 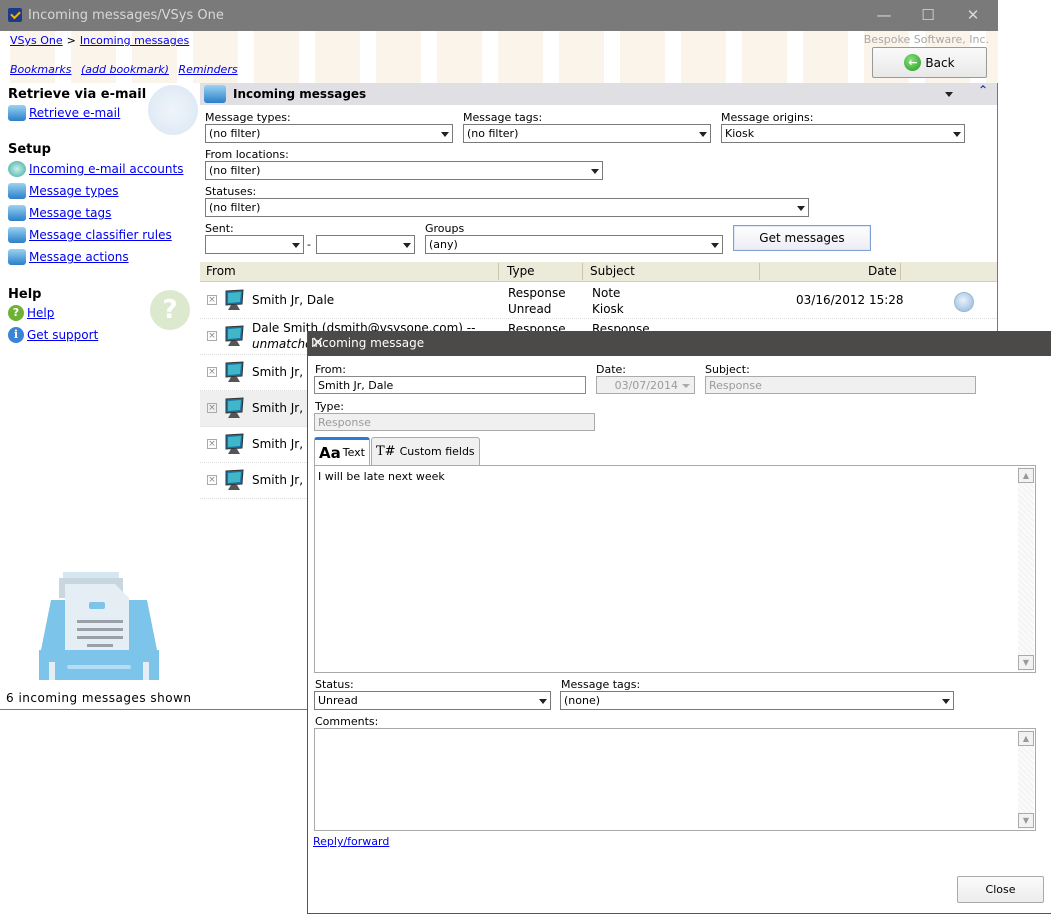 What do you see at coordinates (601, 684) in the screenshot?
I see `dialog-message-tags-label: Message tags:` at bounding box center [601, 684].